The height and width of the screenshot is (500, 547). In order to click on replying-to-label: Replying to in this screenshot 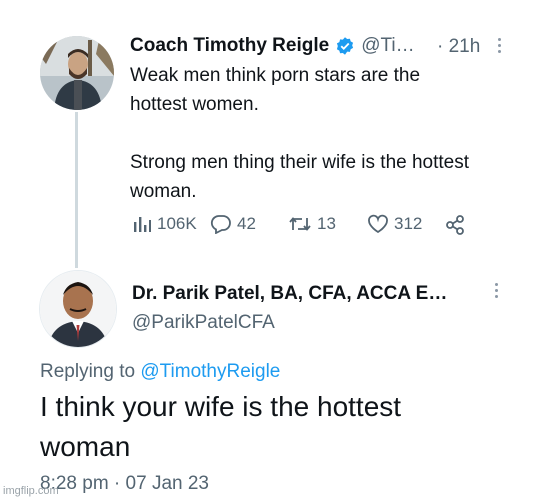, I will do `click(88, 371)`.